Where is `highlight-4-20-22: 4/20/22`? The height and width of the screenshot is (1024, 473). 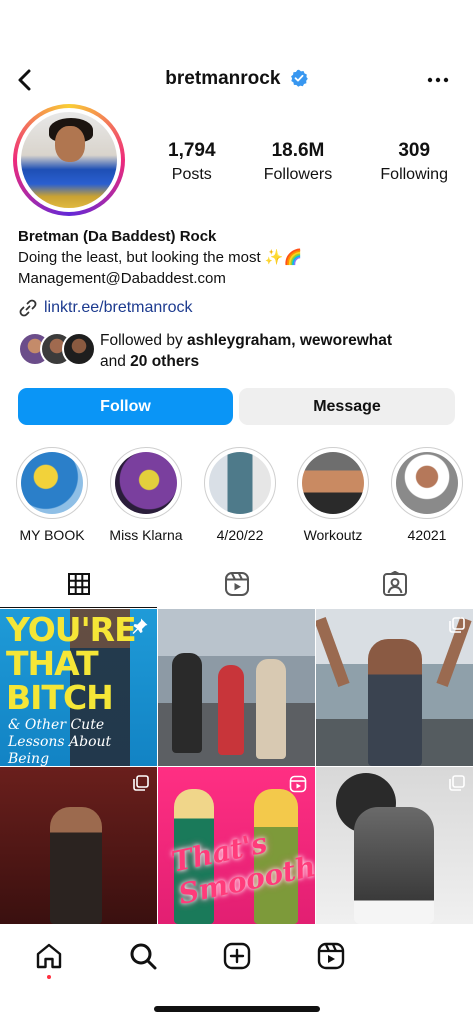 highlight-4-20-22: 4/20/22 is located at coordinates (240, 495).